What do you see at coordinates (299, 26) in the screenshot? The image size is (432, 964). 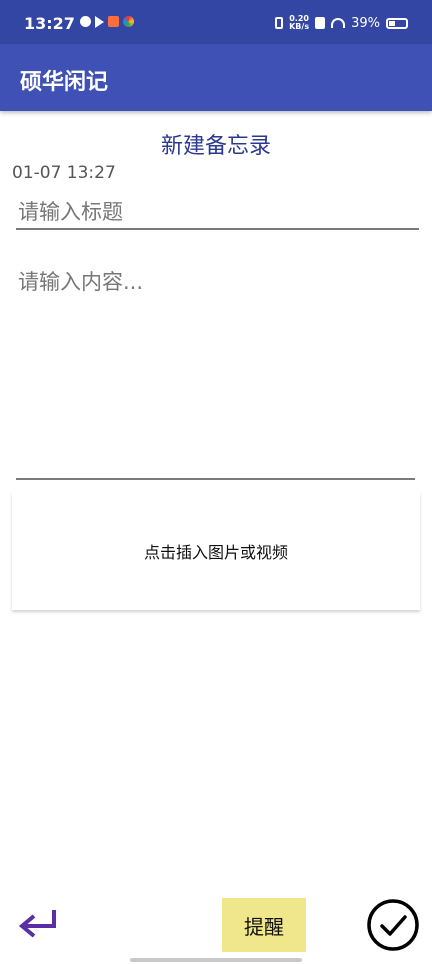 I see `network-speed-unit: KB/s` at bounding box center [299, 26].